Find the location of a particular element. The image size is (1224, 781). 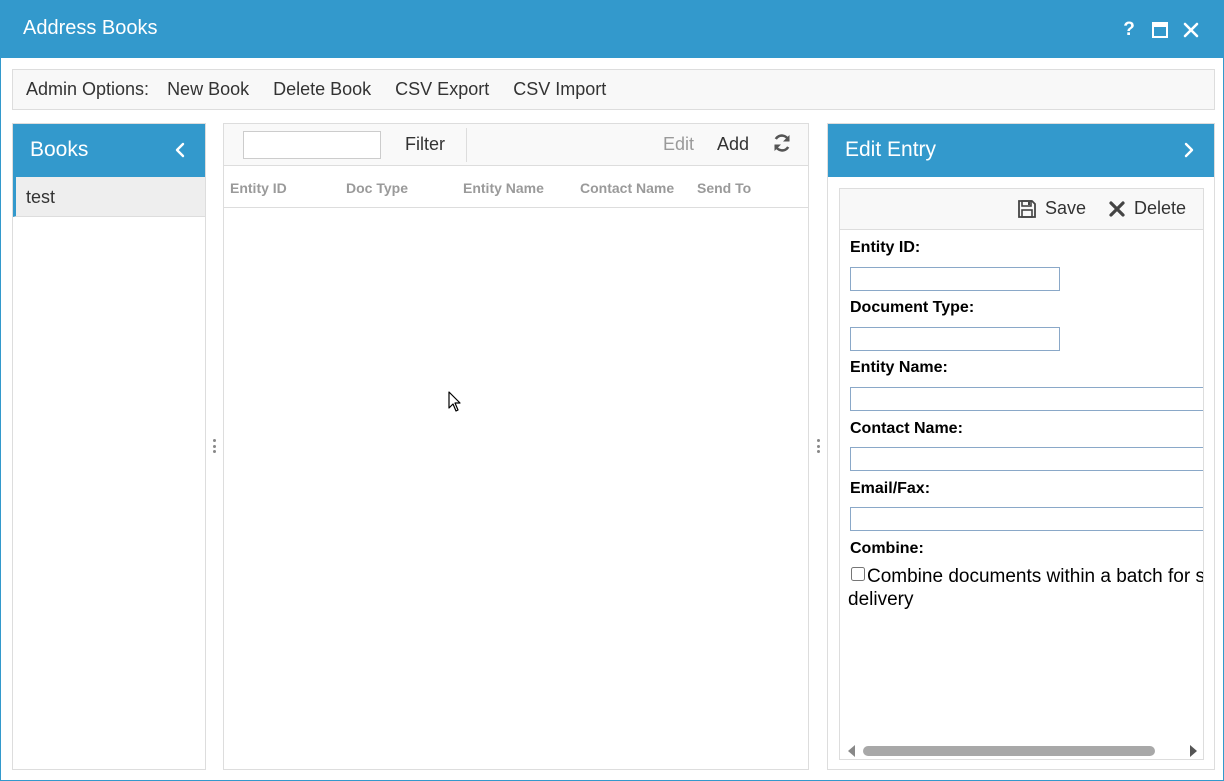

filter-input is located at coordinates (312, 145).